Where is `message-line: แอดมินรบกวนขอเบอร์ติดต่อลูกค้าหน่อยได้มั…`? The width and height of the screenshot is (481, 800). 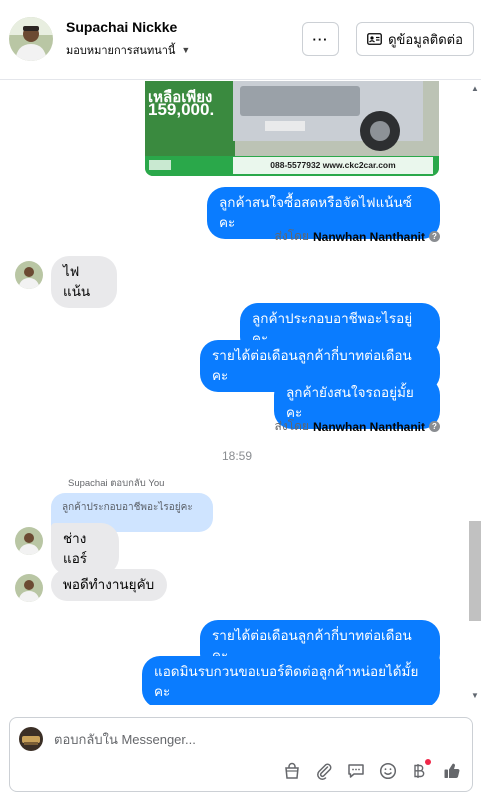
message-line: แอดมินรบกวนขอเบอร์ติดต่อลูกค้าหน่อยได้มั… is located at coordinates (286, 671).